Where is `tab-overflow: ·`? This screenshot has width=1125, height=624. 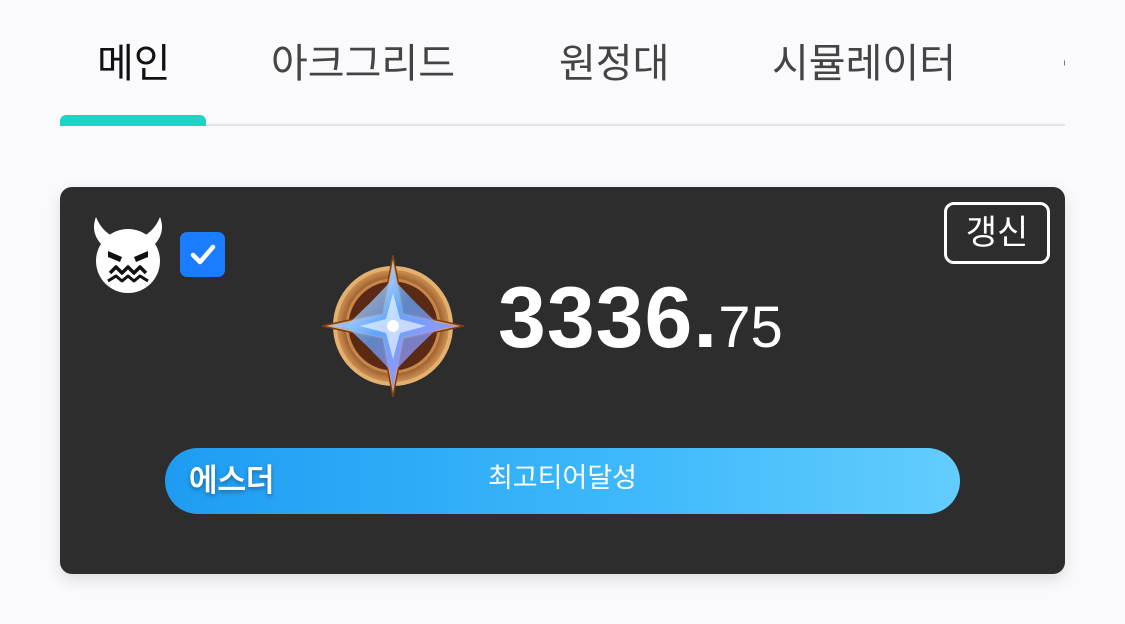 tab-overflow: · is located at coordinates (1062, 64).